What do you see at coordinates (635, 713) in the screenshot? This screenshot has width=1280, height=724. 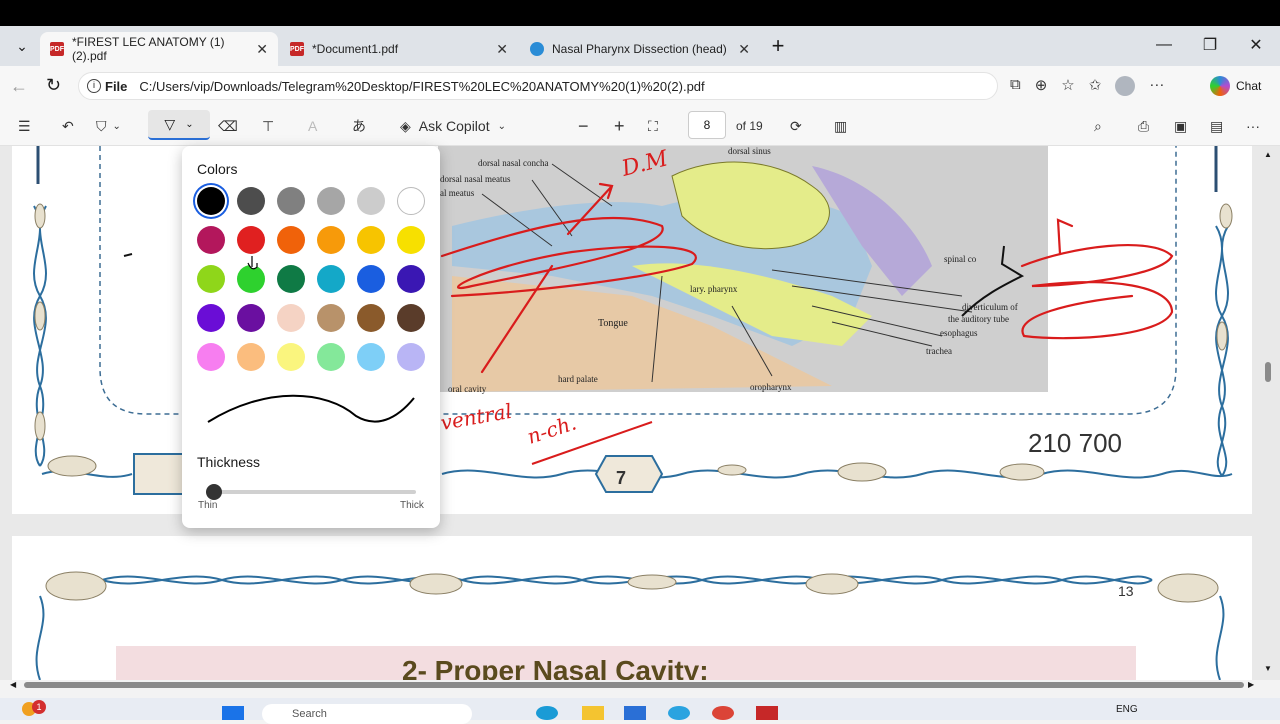 I see `taskbar-app-store-icon` at bounding box center [635, 713].